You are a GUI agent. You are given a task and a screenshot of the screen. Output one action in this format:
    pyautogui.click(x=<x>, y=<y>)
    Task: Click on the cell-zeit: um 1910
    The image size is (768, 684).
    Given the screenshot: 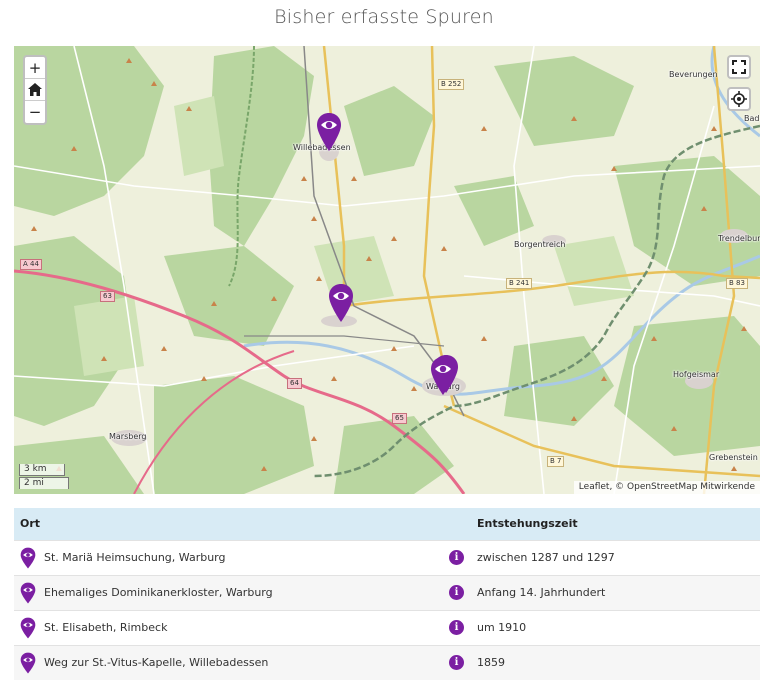 What is the action you would take?
    pyautogui.click(x=615, y=627)
    